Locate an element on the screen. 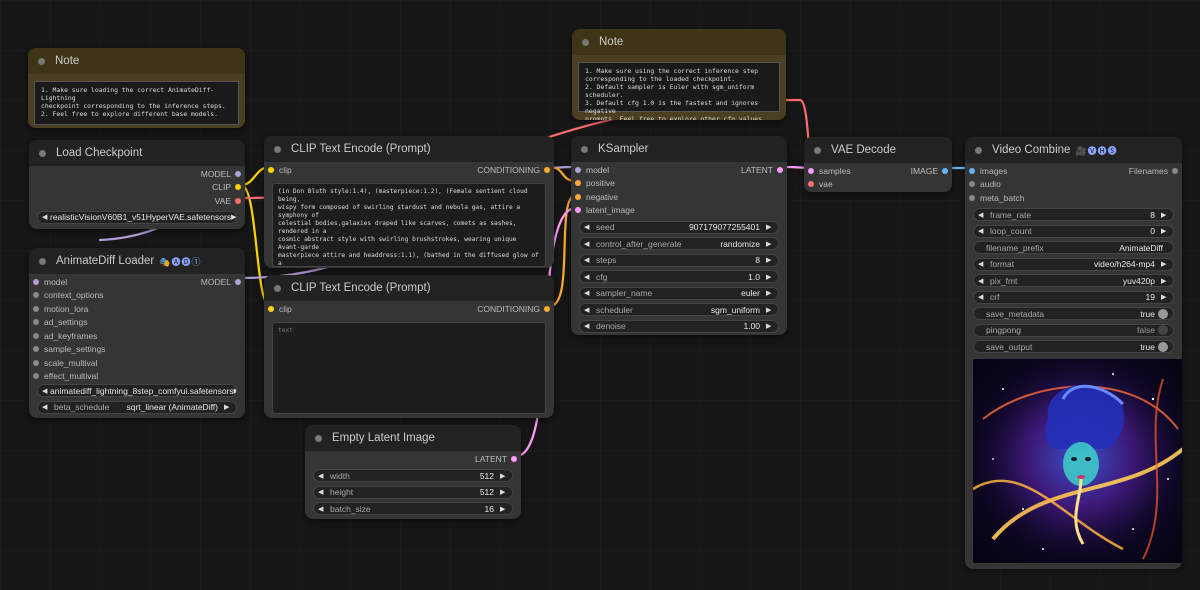 The image size is (1200, 590). input-effect-multival: effect_multival is located at coordinates (137, 377).